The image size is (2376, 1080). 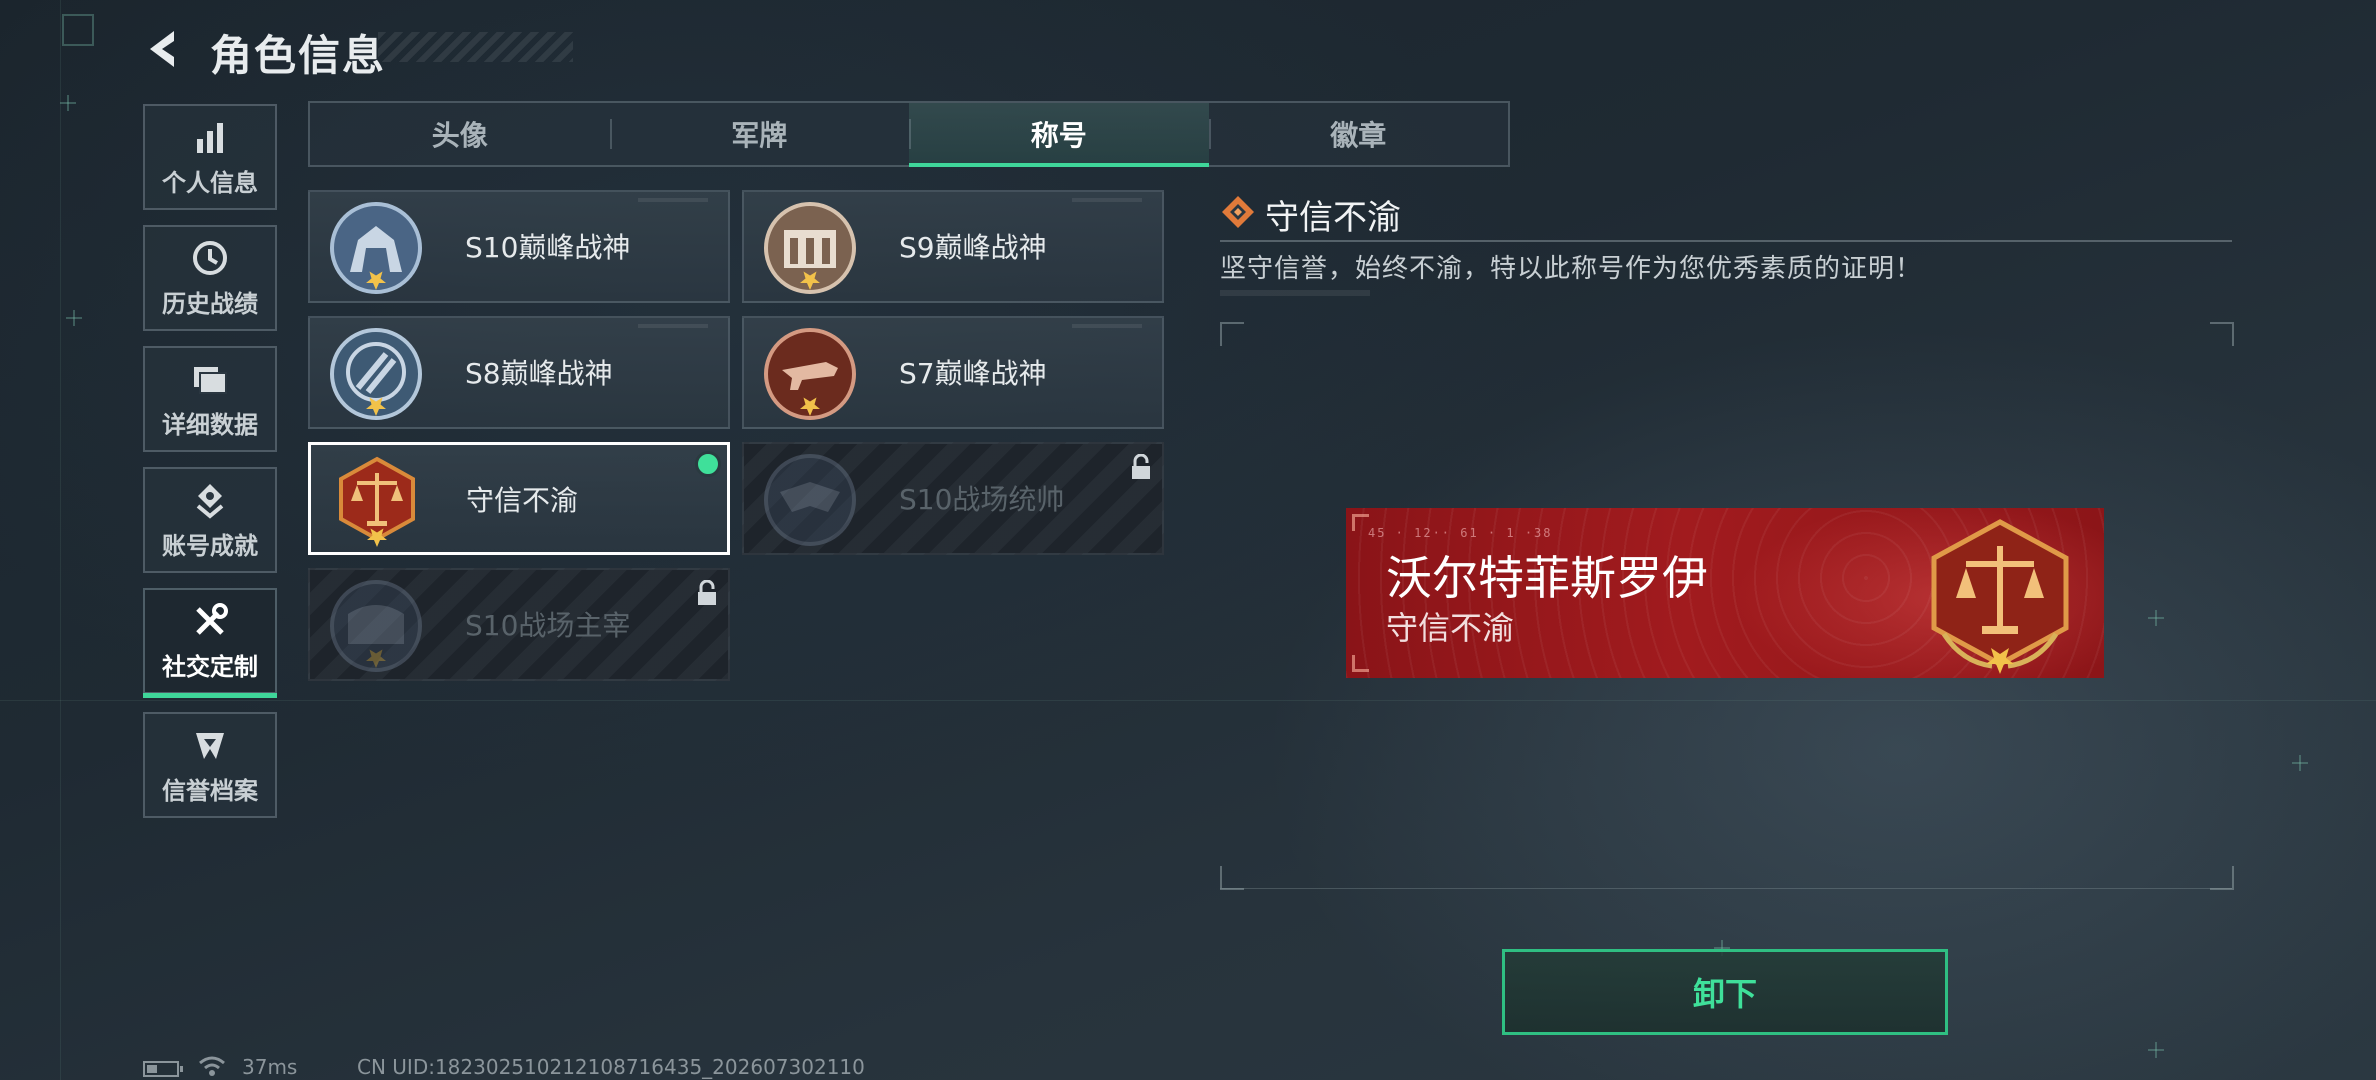 I want to click on back-arrow-icon, so click(x=162, y=49).